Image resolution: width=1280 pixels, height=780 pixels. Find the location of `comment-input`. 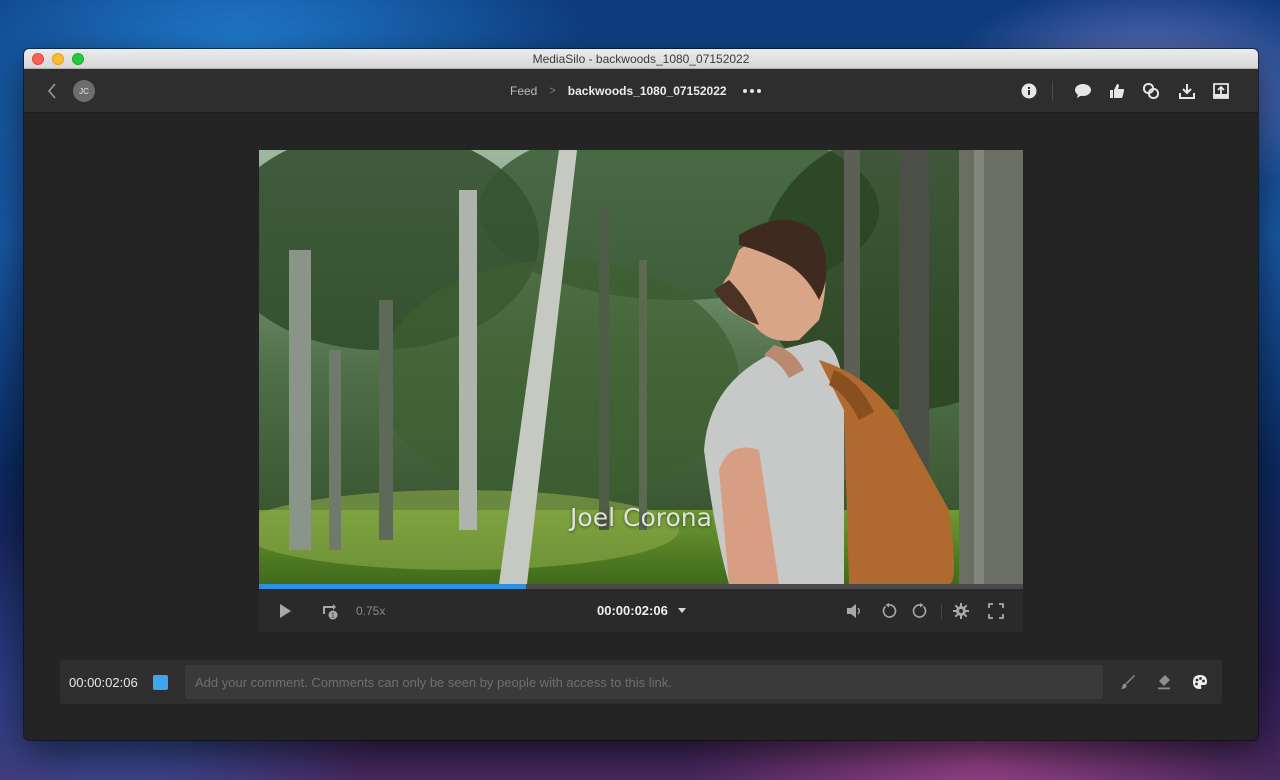

comment-input is located at coordinates (644, 682).